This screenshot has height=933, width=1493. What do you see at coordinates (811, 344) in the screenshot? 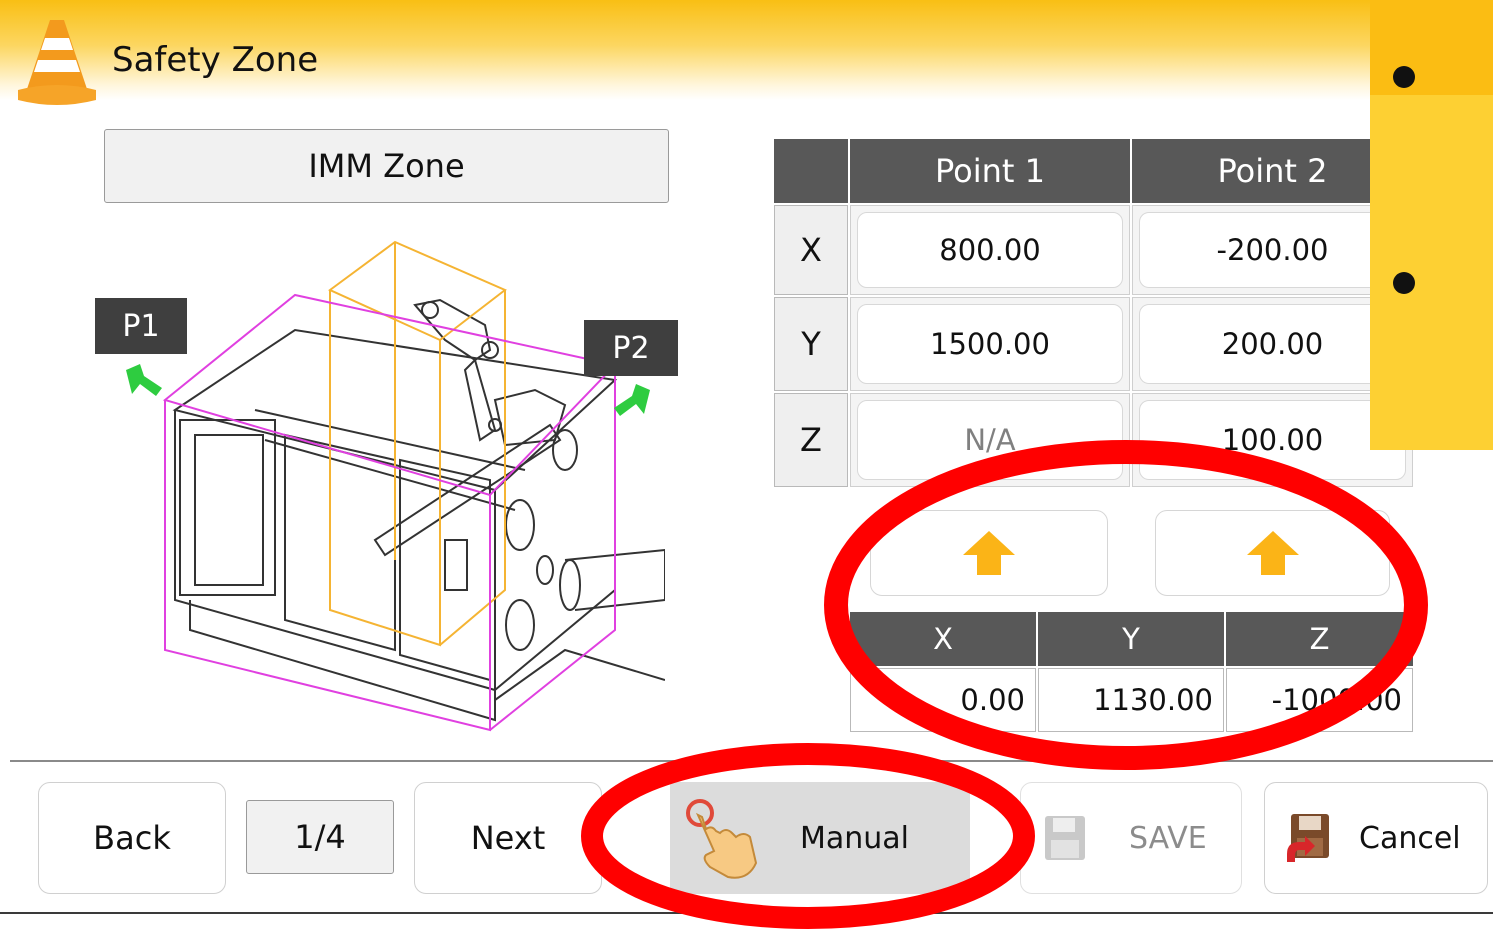
I see `row-label-y: Y` at bounding box center [811, 344].